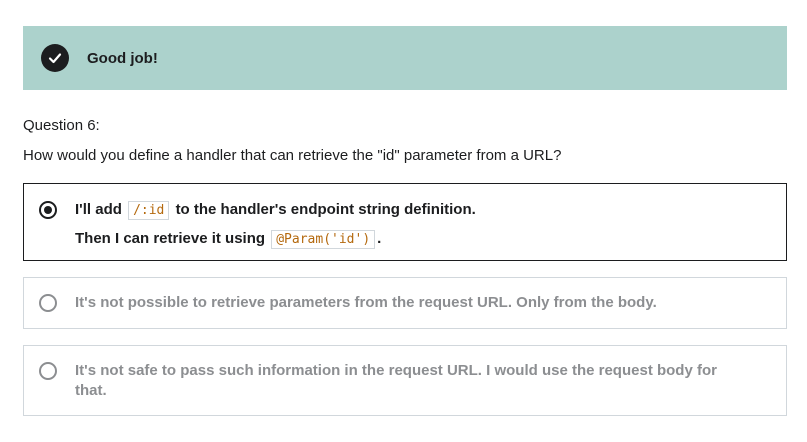 This screenshot has height=442, width=807. I want to click on result-title: Good job!, so click(122, 58).